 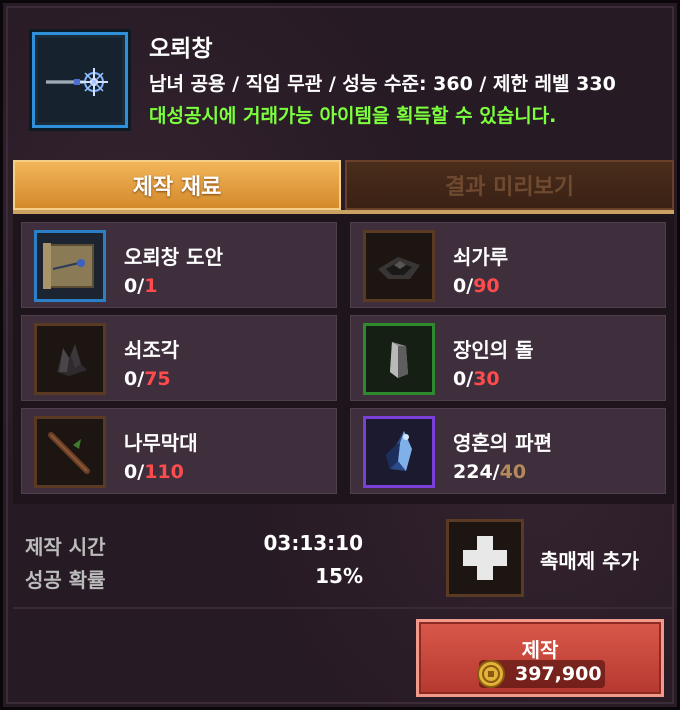 I want to click on material-name: 나무막대, so click(x=161, y=443).